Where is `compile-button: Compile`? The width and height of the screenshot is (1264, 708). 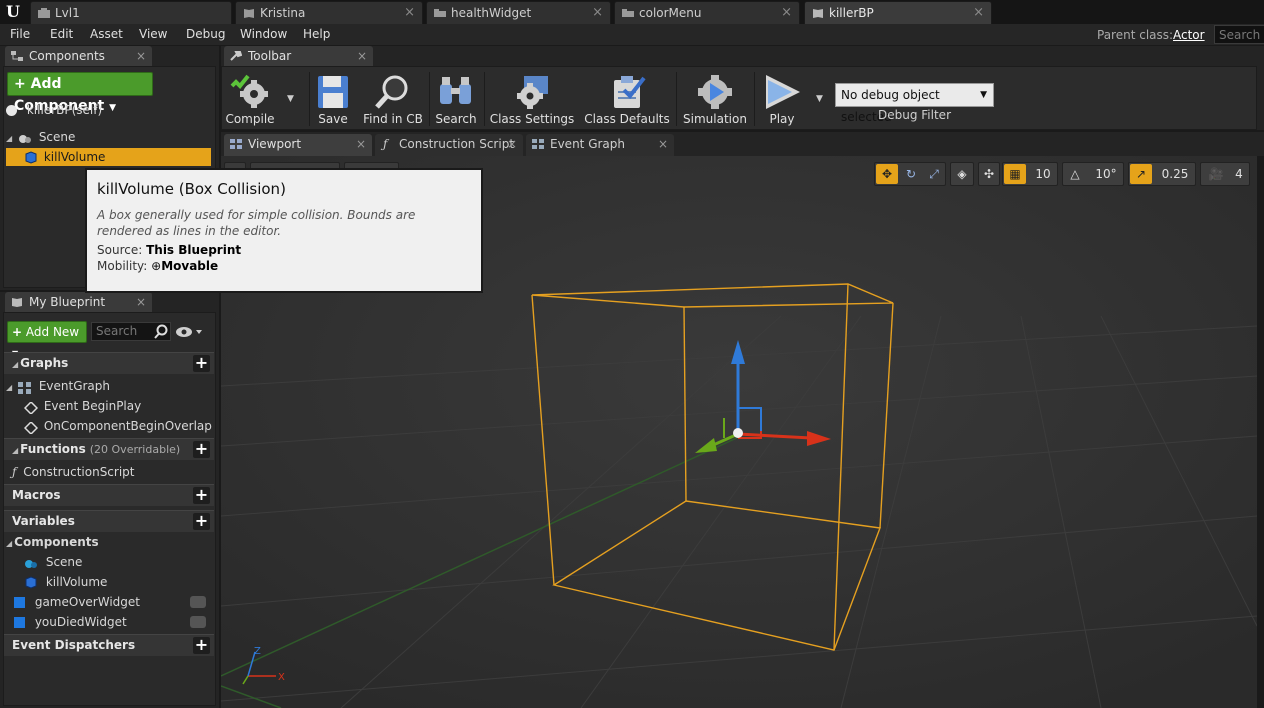 compile-button: Compile is located at coordinates (250, 100).